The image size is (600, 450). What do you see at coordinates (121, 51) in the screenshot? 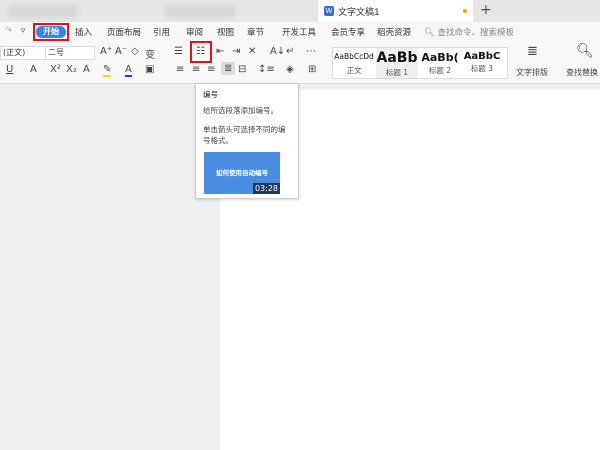
I see `font-shrink-icon: A⁻` at bounding box center [121, 51].